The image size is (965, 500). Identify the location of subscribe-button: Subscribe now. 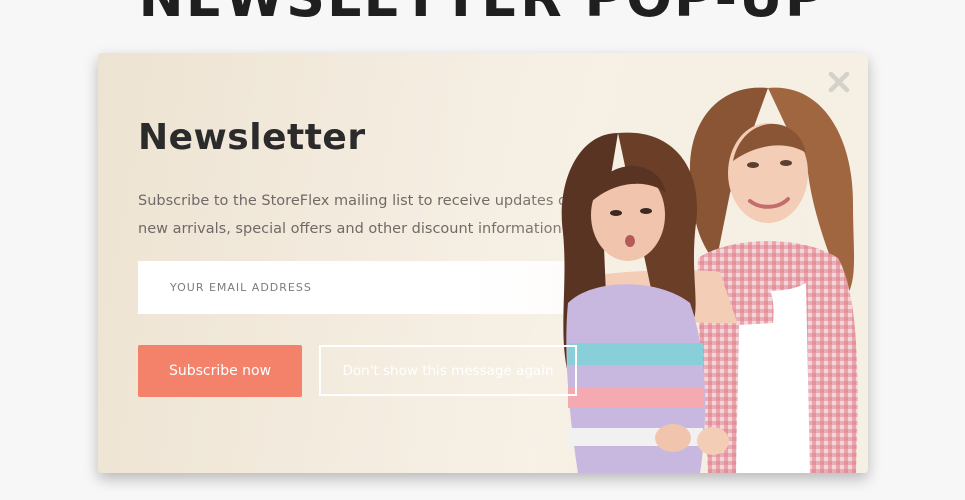
(220, 371).